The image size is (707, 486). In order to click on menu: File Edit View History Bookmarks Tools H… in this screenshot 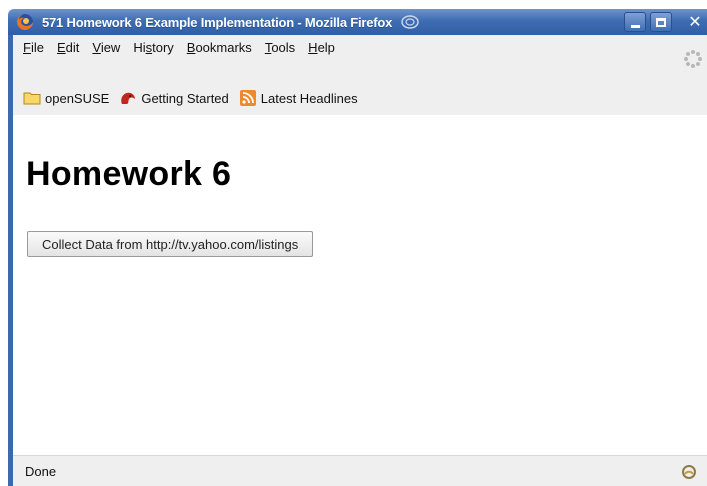, I will do `click(180, 47)`.